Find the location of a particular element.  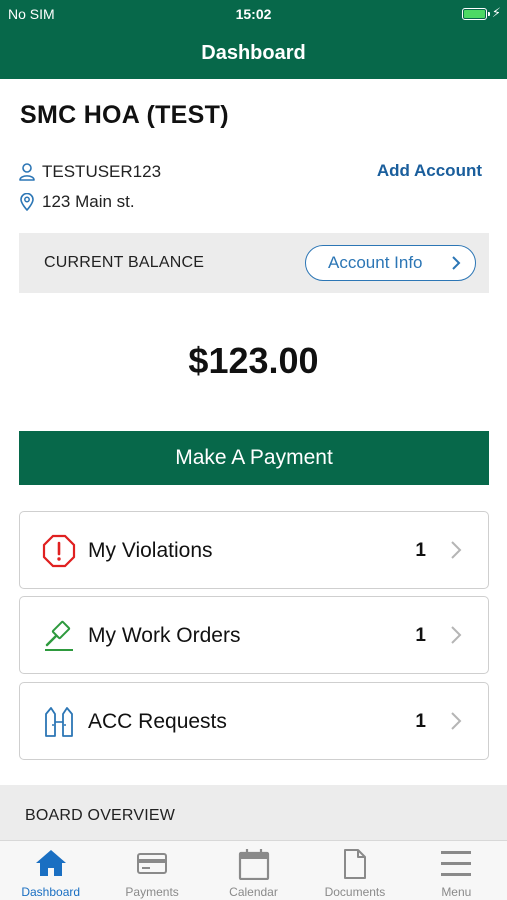

tab-menu: Menu is located at coordinates (456, 870).